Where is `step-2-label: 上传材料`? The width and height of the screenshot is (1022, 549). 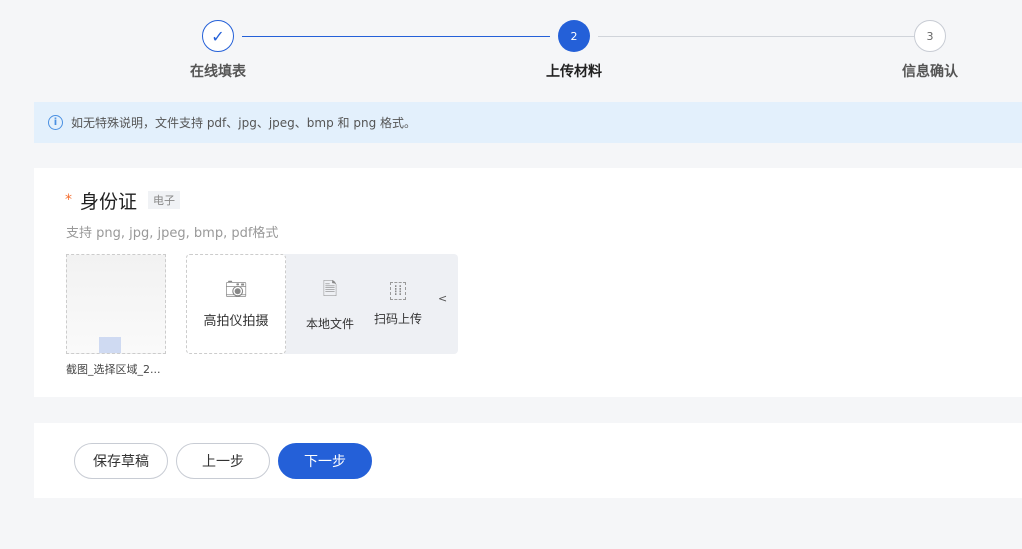 step-2-label: 上传材料 is located at coordinates (574, 72).